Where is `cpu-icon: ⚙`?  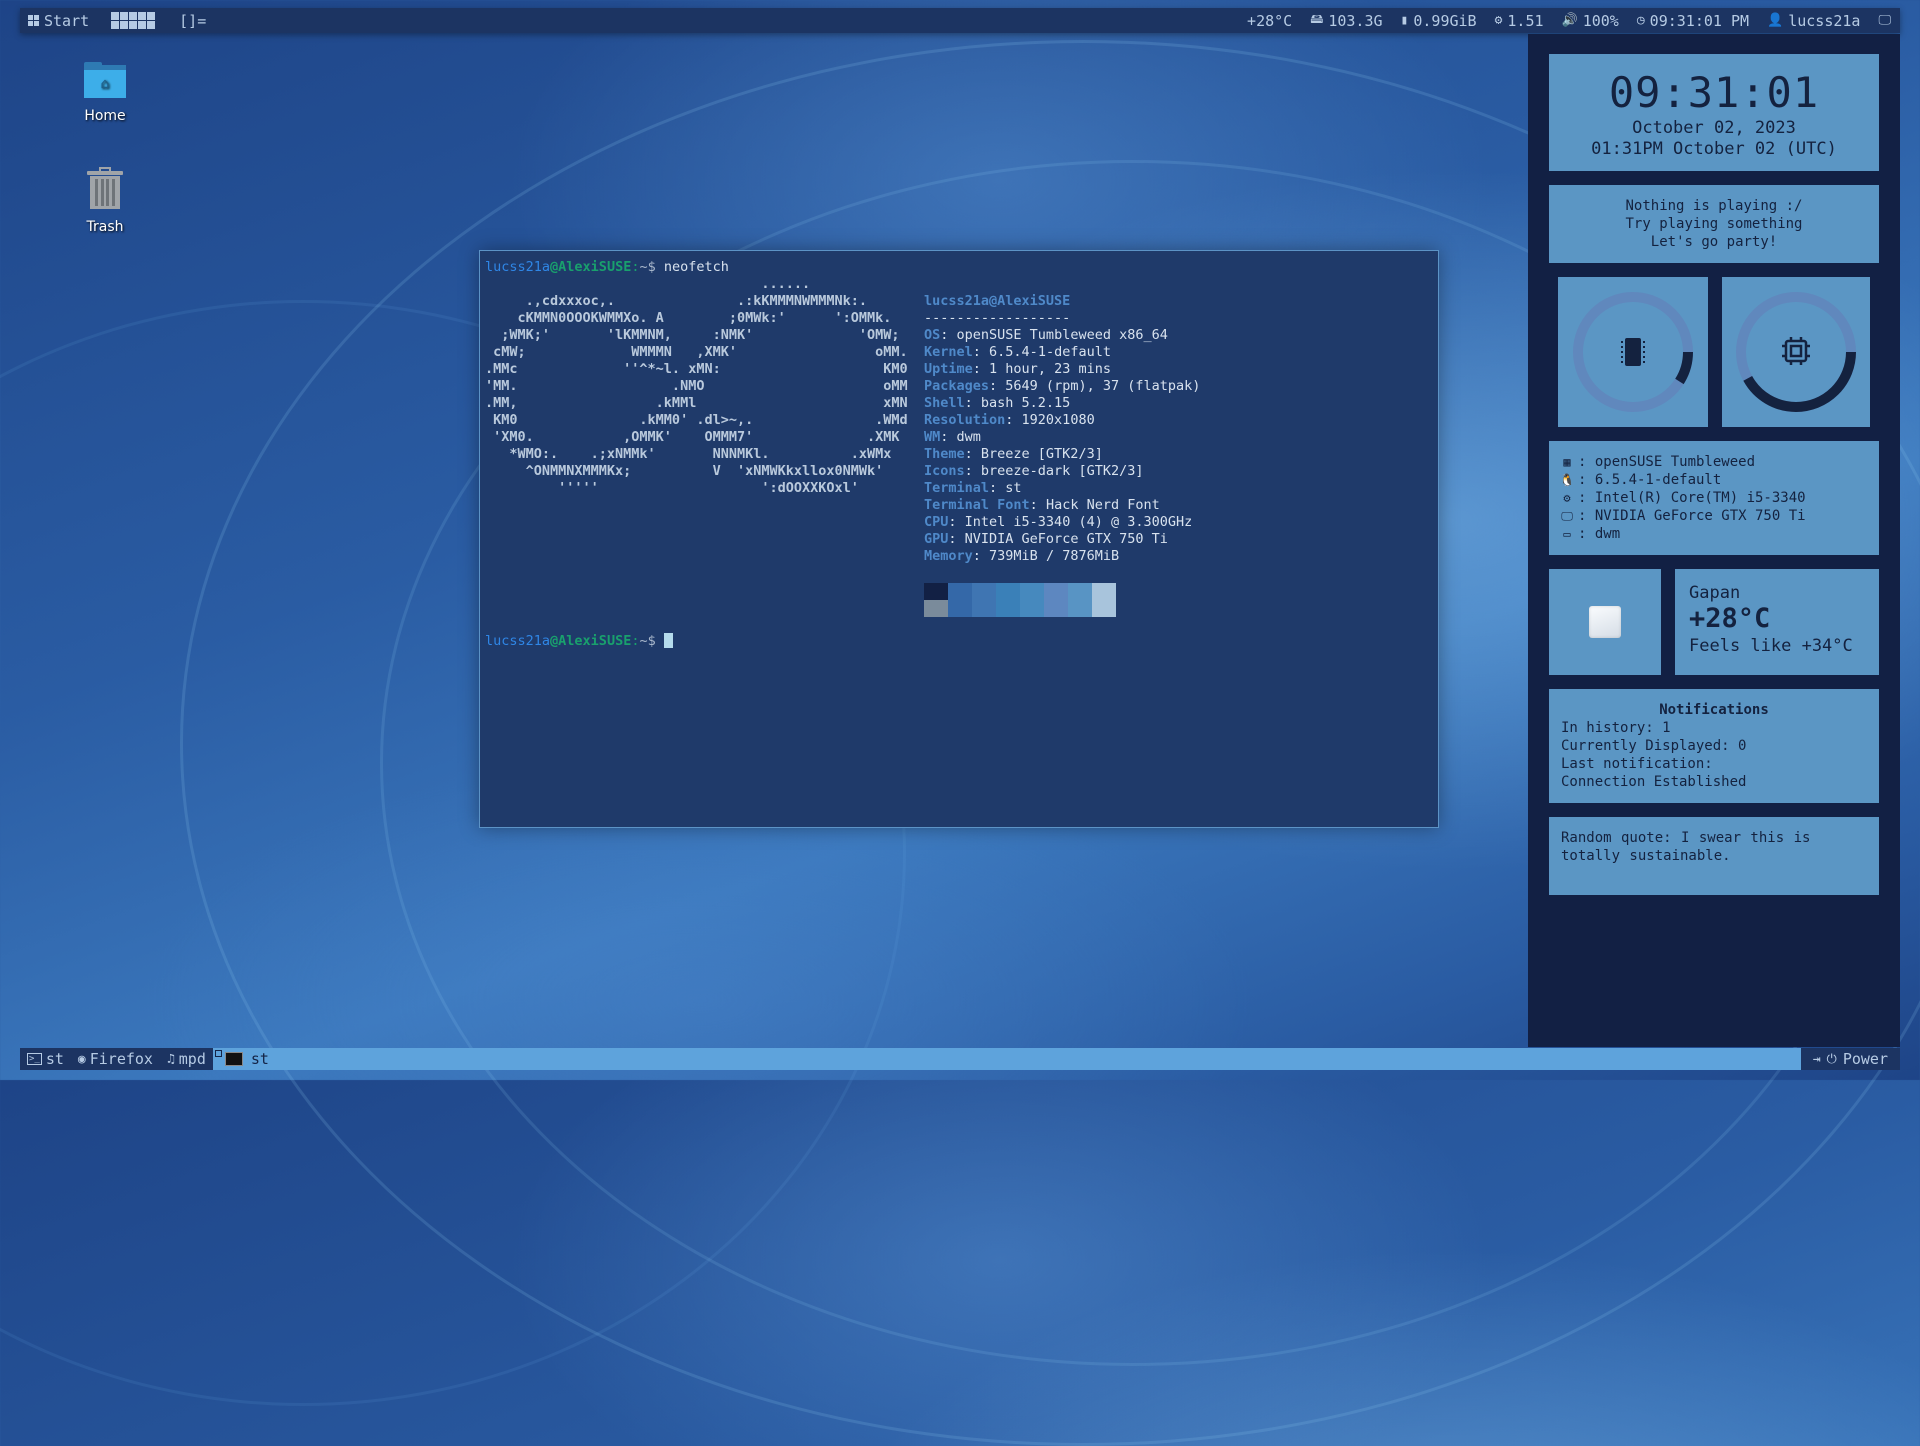
cpu-icon: ⚙ is located at coordinates (1567, 498).